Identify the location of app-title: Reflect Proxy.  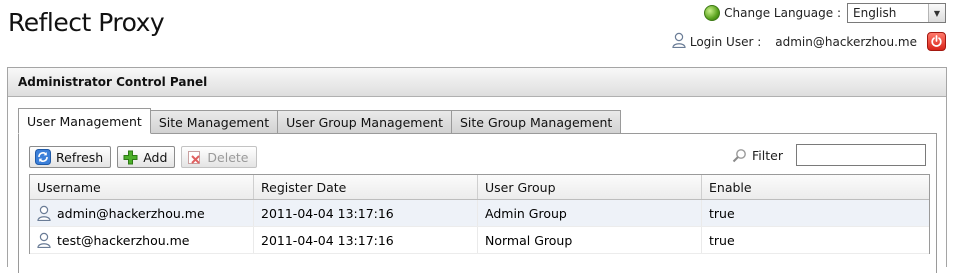
(86, 22).